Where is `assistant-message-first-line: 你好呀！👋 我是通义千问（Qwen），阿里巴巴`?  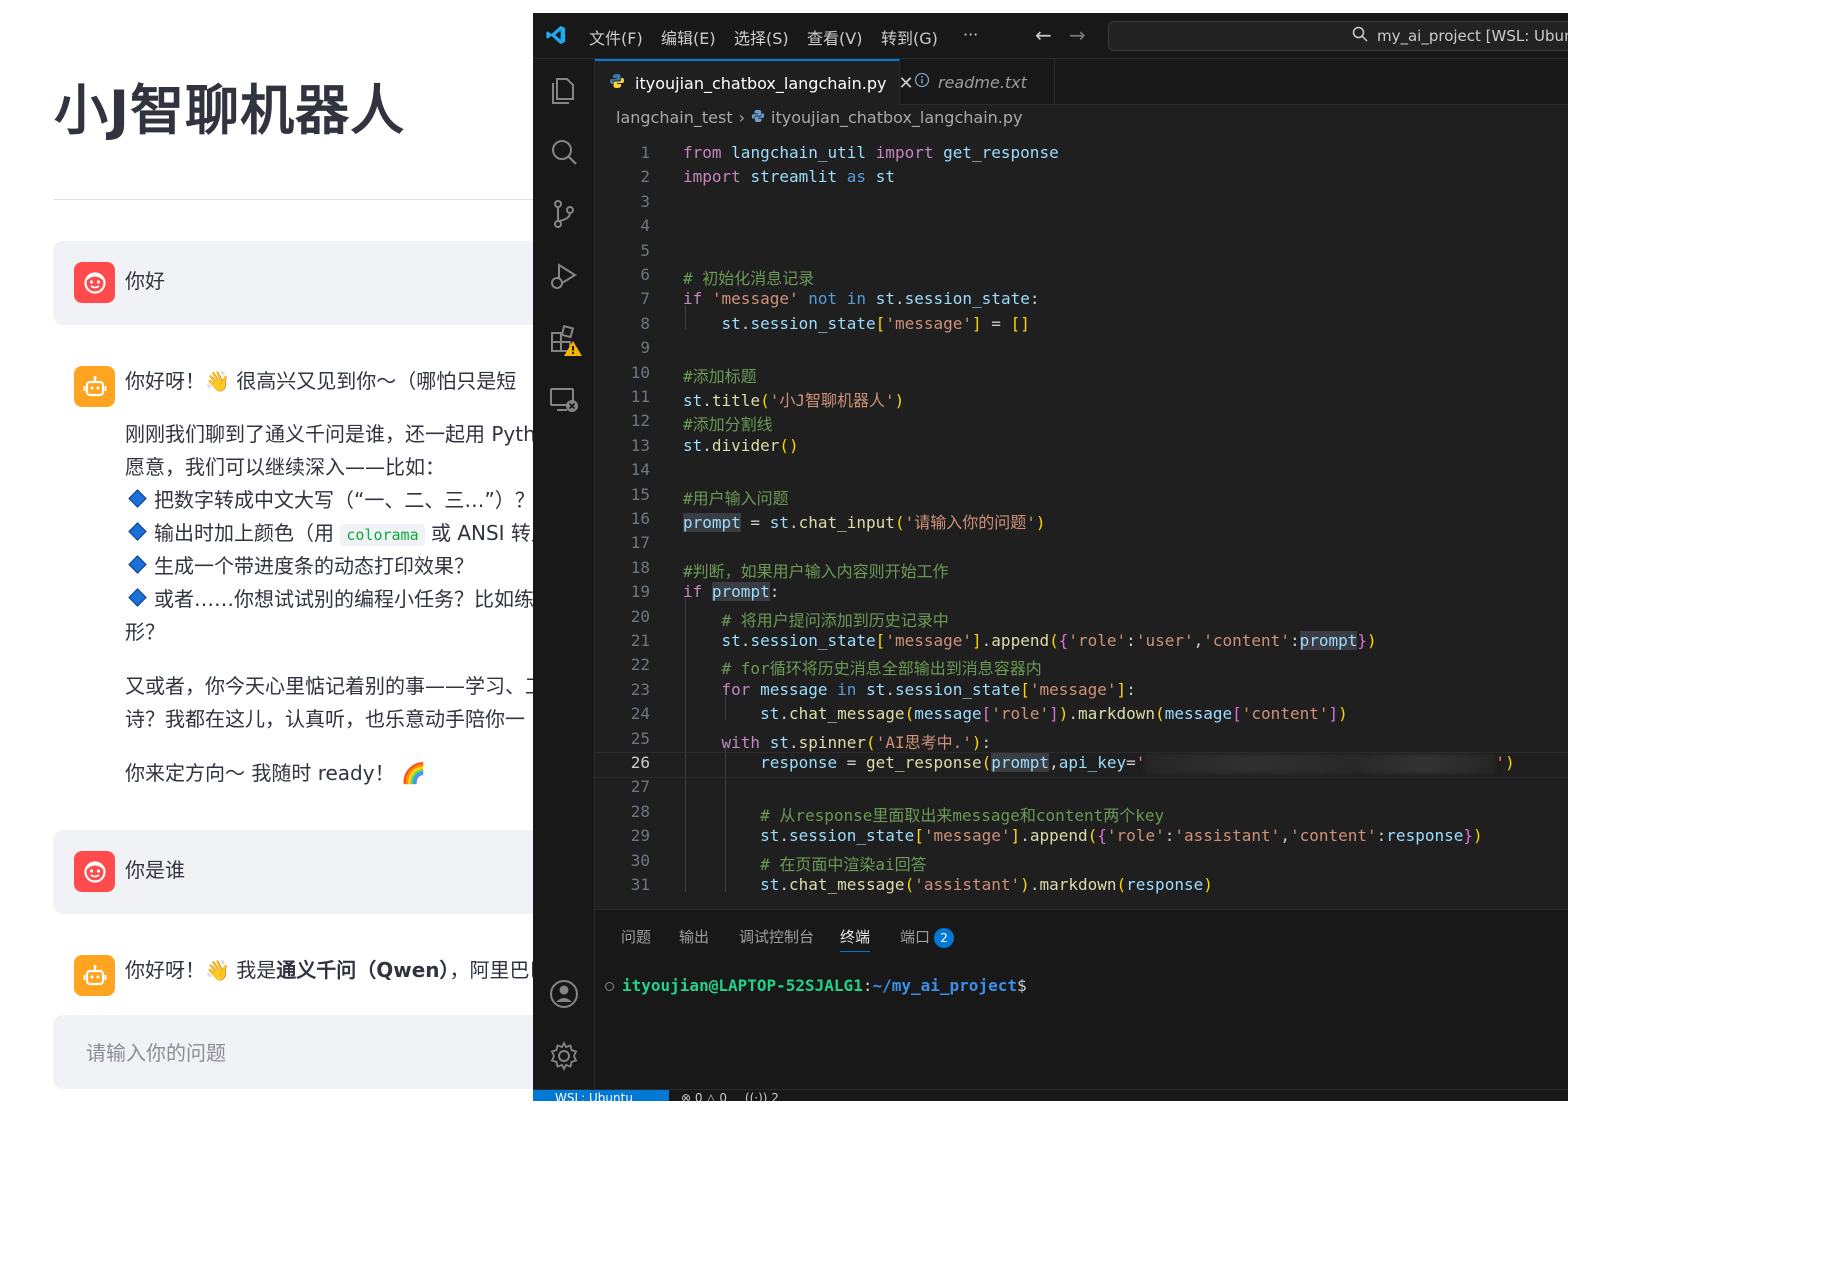 assistant-message-first-line: 你好呀！👋 我是通义千问（Qwen），阿里巴巴 is located at coordinates (332, 970).